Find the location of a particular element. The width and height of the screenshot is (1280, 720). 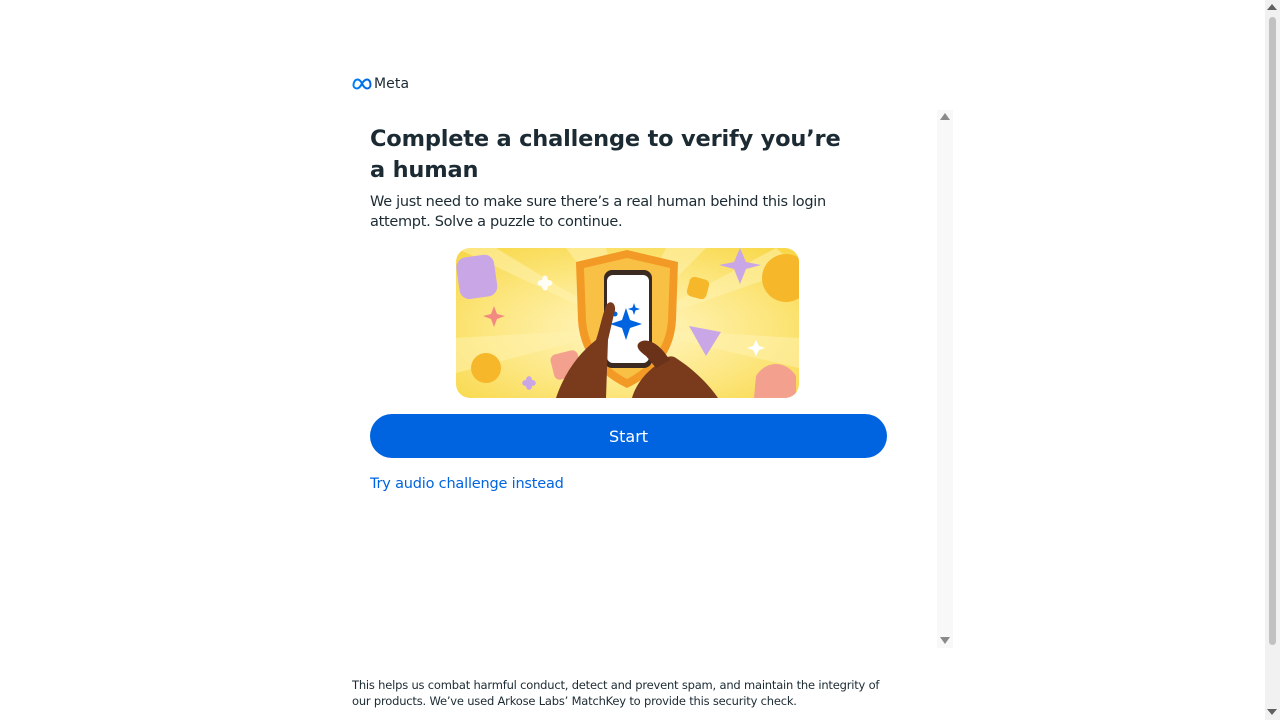

start-button: Start is located at coordinates (628, 436).